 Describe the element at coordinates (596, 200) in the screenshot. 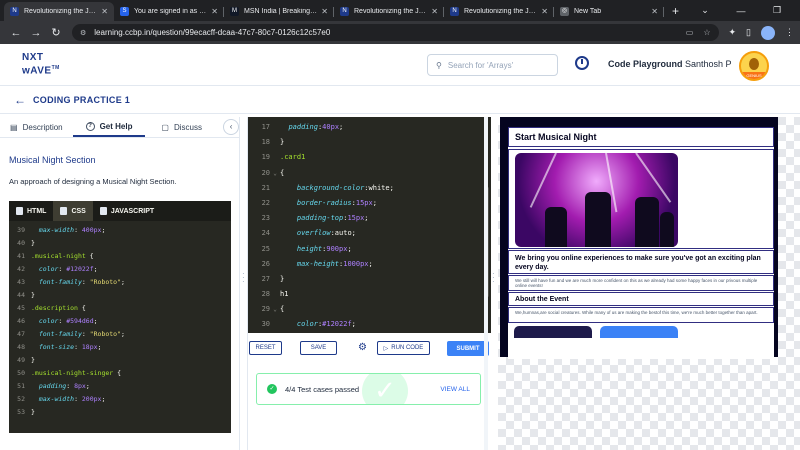

I see `concert-image` at that location.